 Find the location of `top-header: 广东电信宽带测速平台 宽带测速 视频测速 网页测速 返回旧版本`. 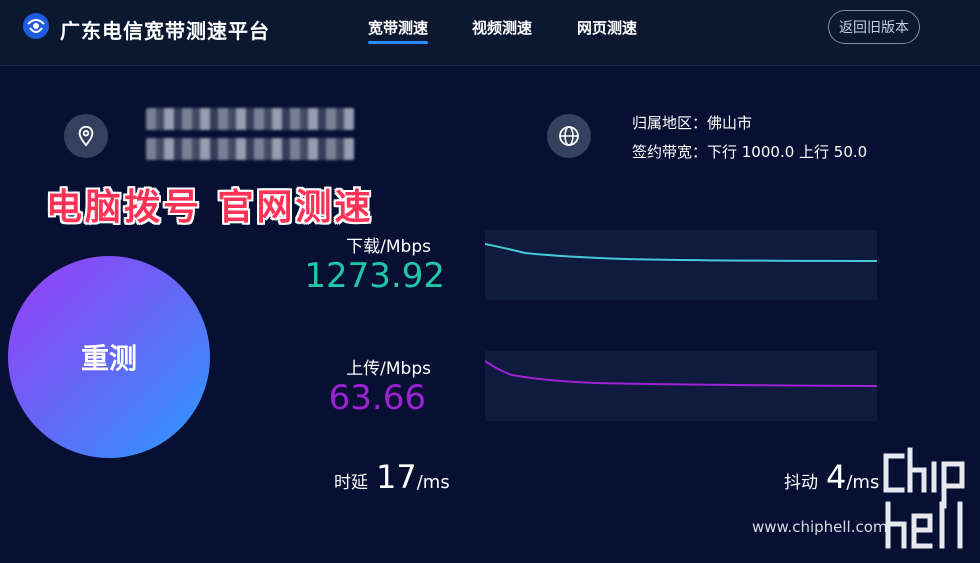

top-header: 广东电信宽带测速平台 宽带测速 视频测速 网页测速 返回旧版本 is located at coordinates (490, 33).